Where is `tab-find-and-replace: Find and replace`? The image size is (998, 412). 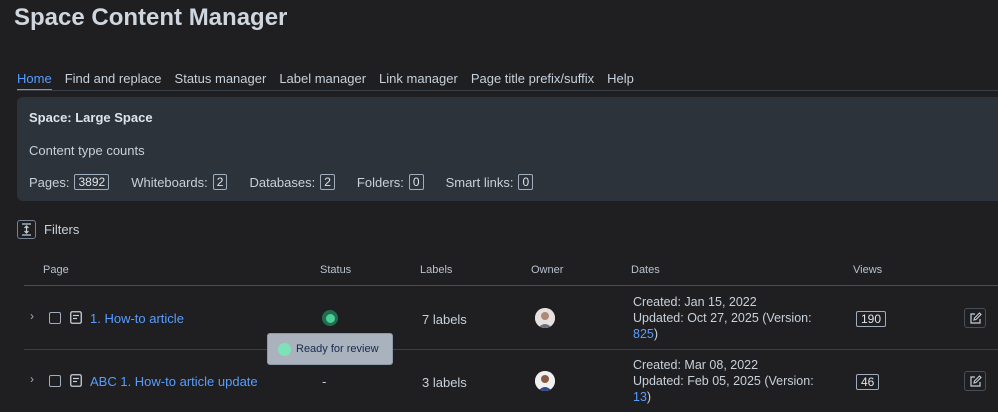 tab-find-and-replace: Find and replace is located at coordinates (113, 81).